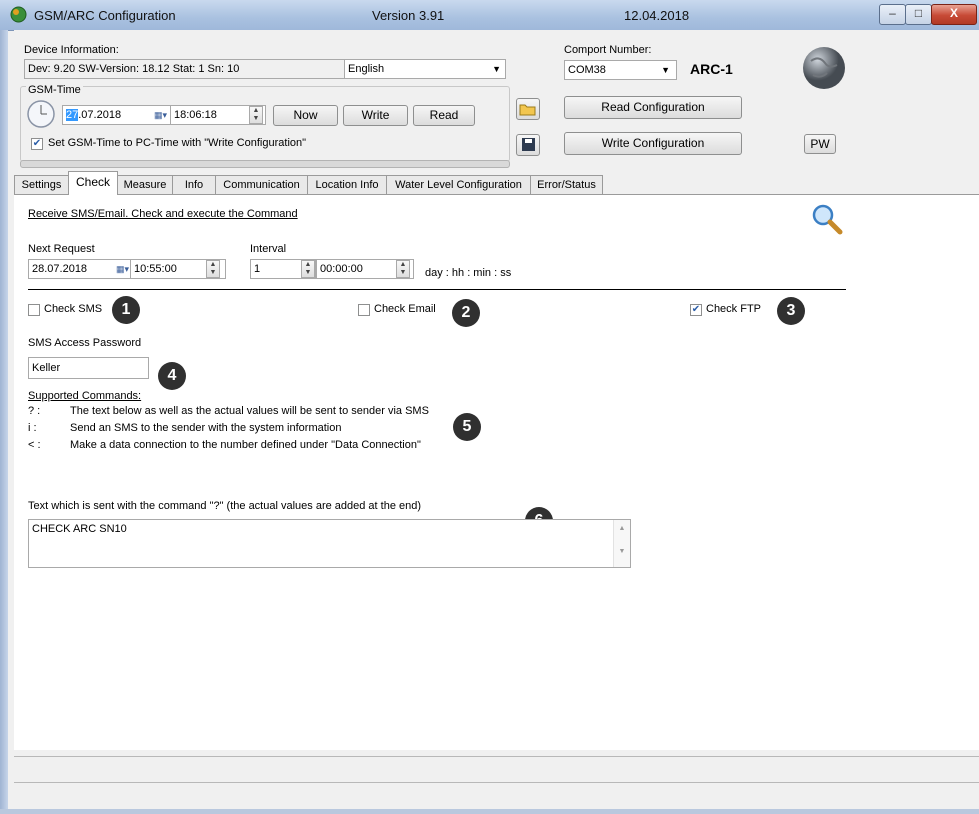 This screenshot has height=814, width=979. I want to click on close-button: X, so click(954, 14).